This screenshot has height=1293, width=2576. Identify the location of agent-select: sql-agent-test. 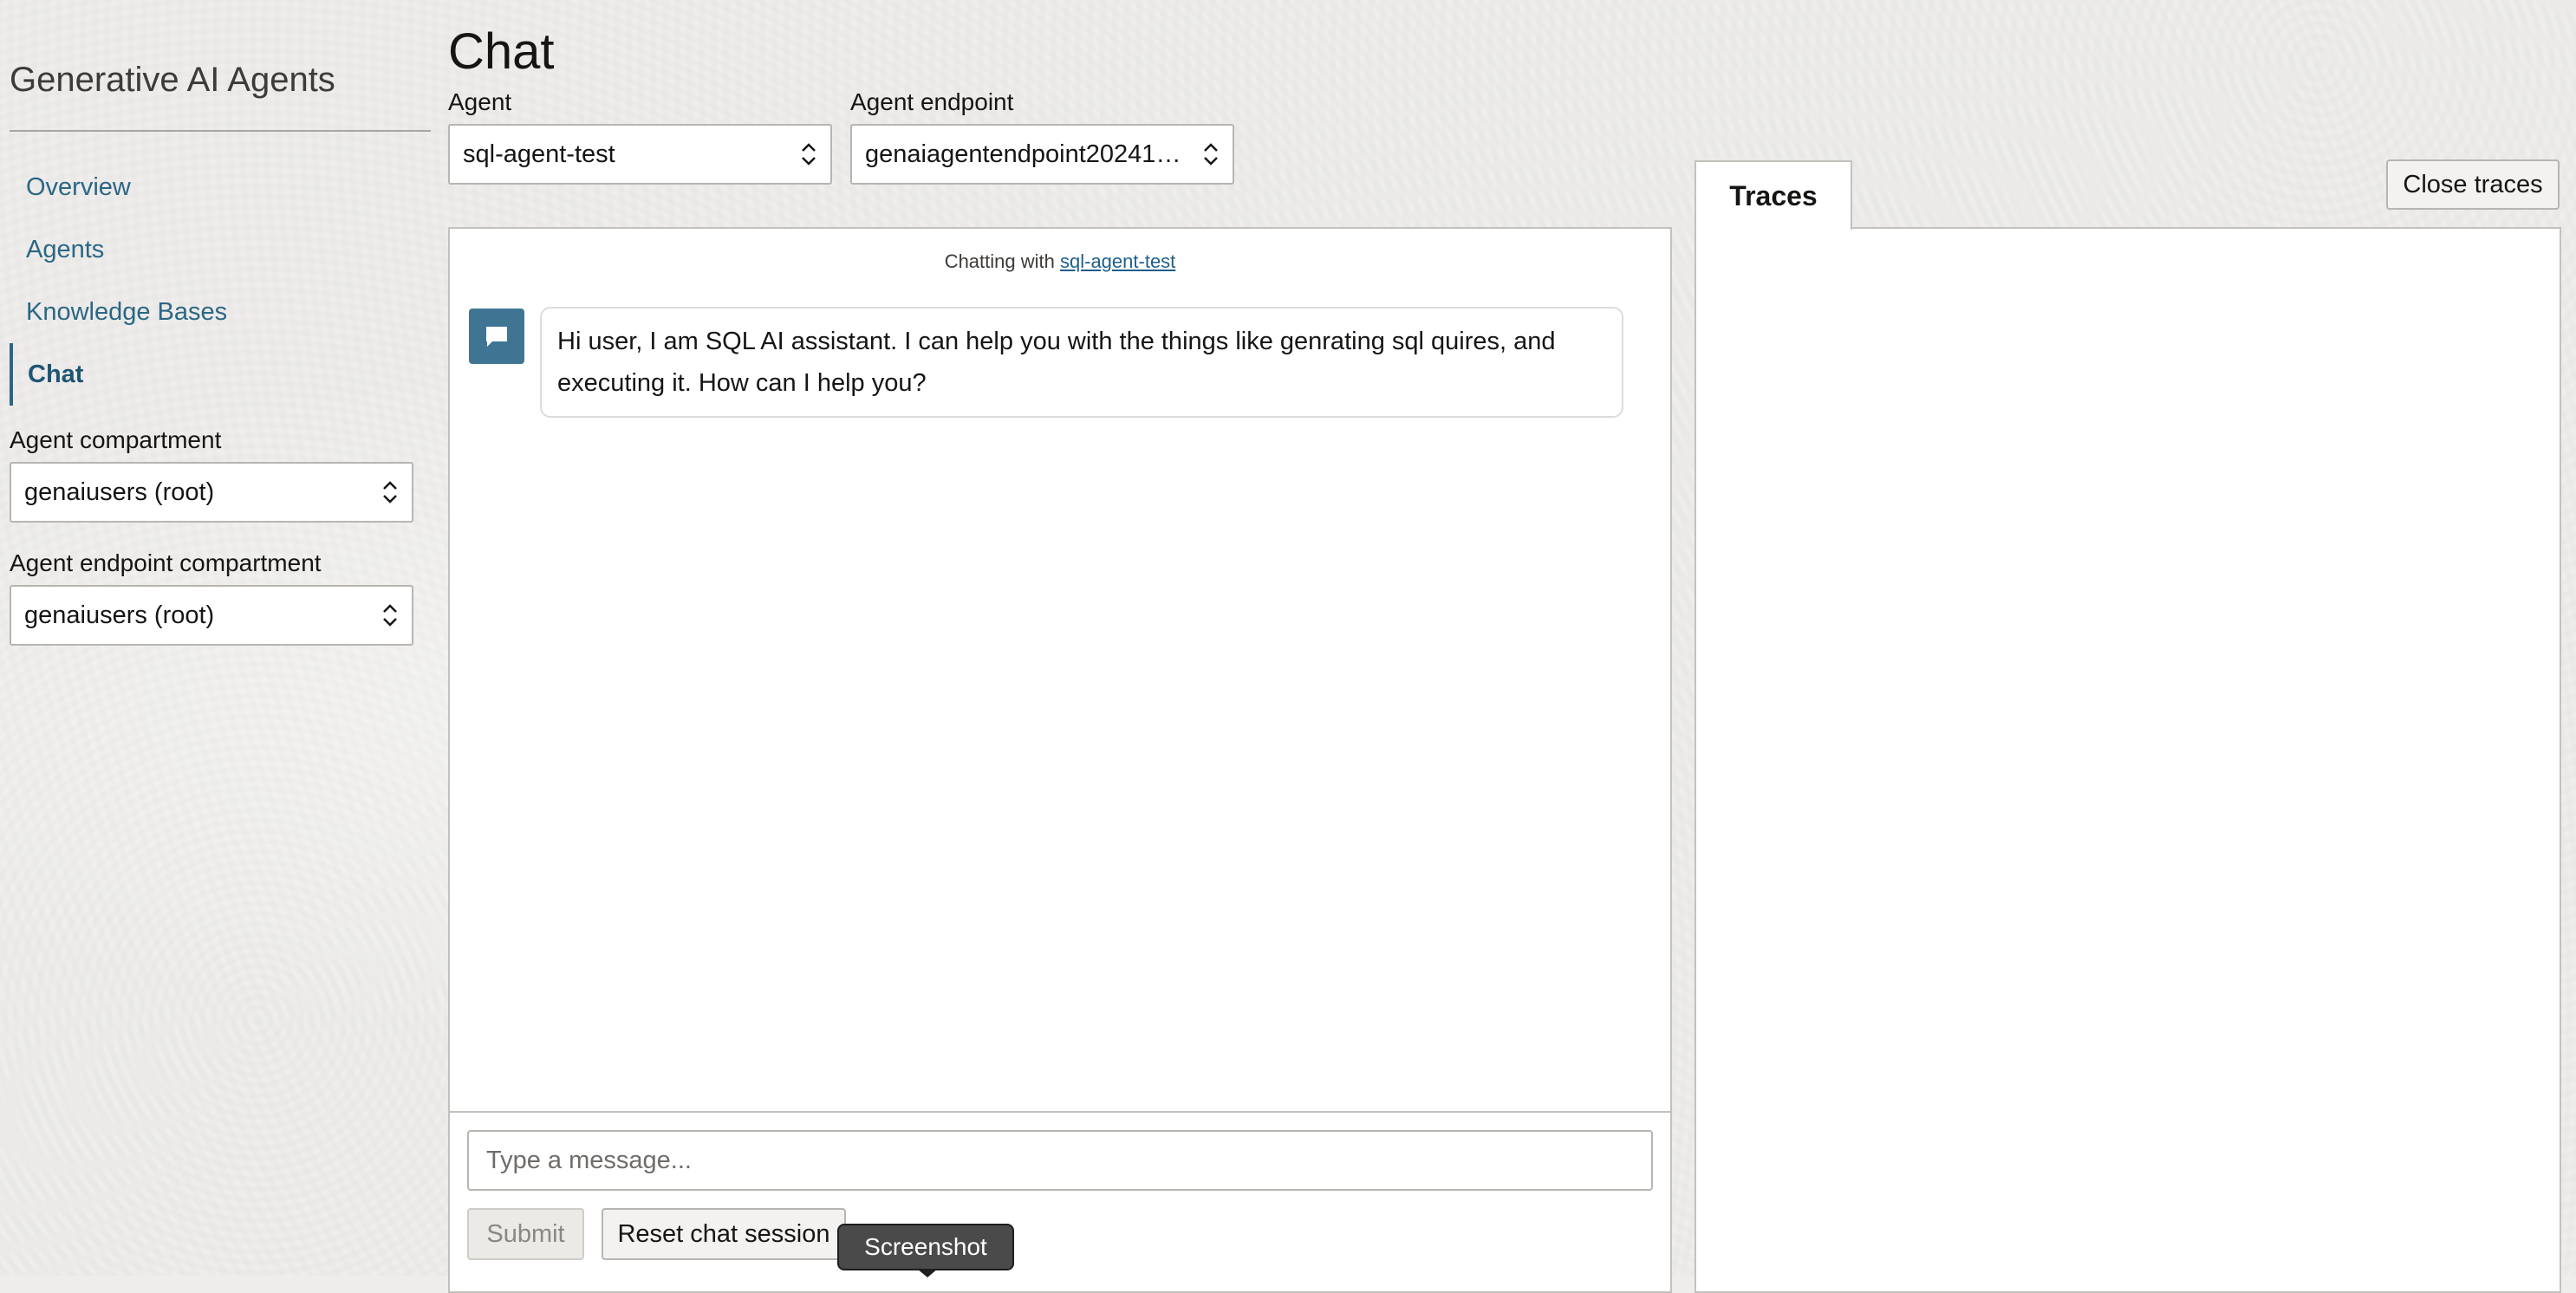
(640, 154).